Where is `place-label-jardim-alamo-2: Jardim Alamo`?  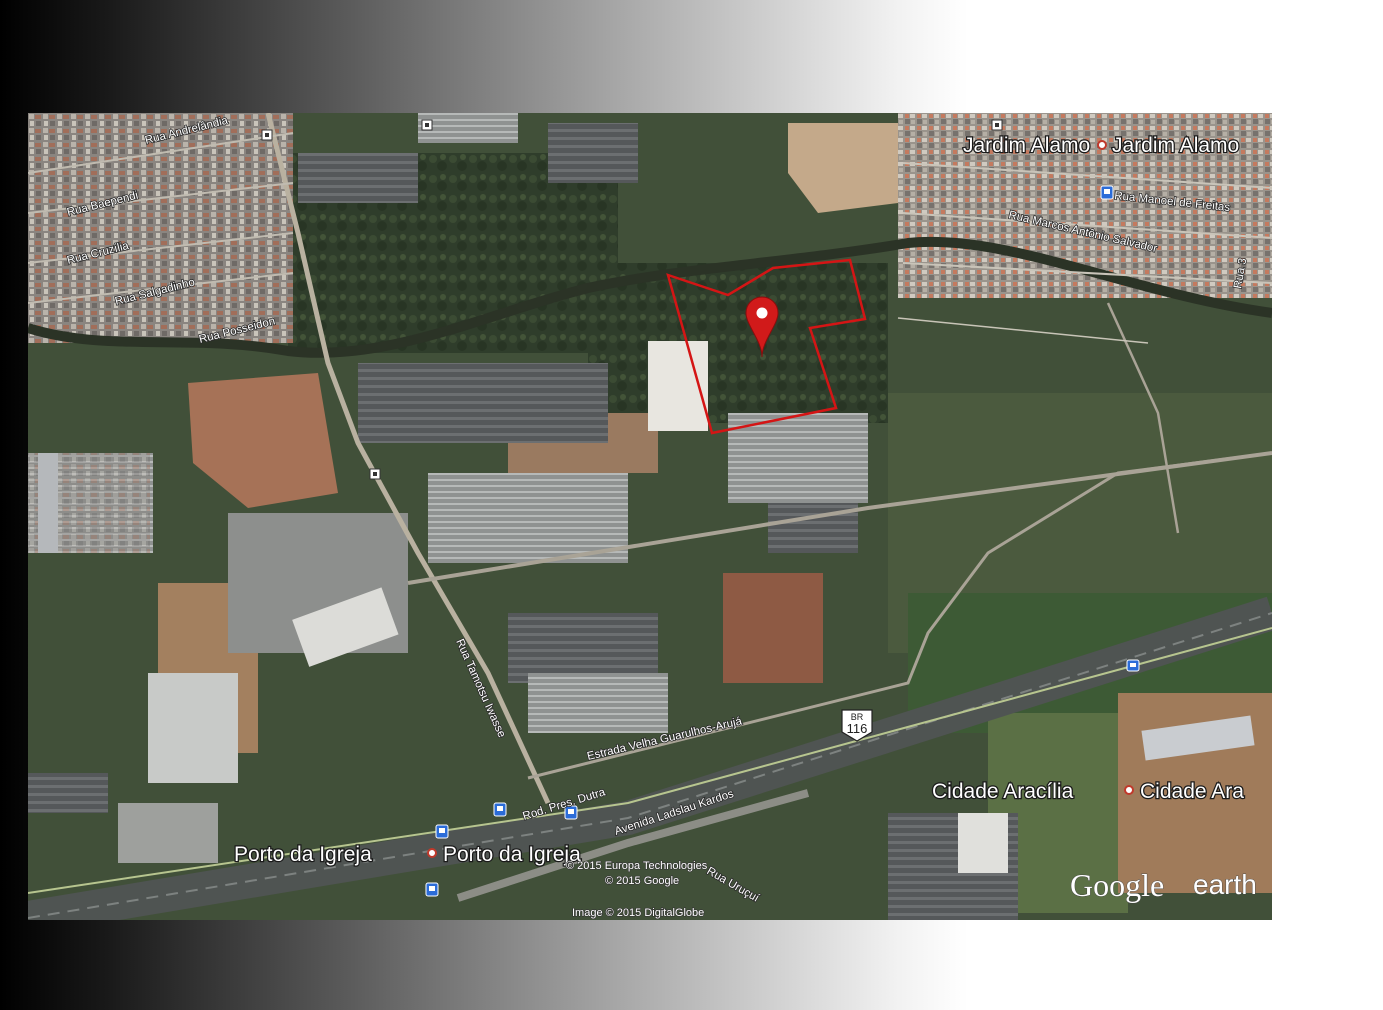
place-label-jardim-alamo-2: Jardim Alamo is located at coordinates (1175, 145).